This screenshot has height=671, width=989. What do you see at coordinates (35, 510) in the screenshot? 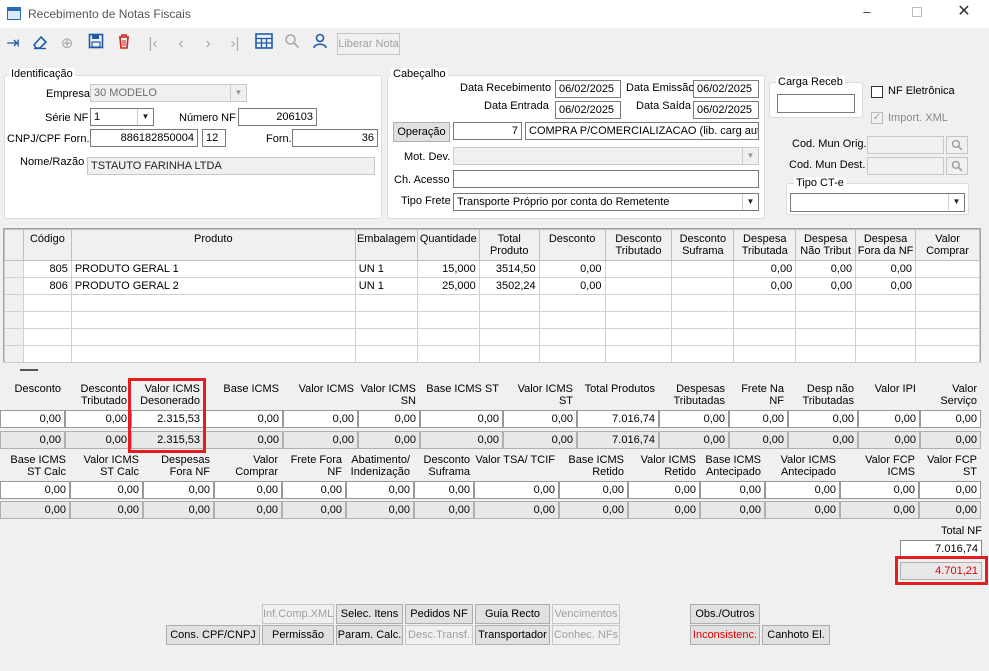
I see `totals2-row2-cell-0: 0,00` at bounding box center [35, 510].